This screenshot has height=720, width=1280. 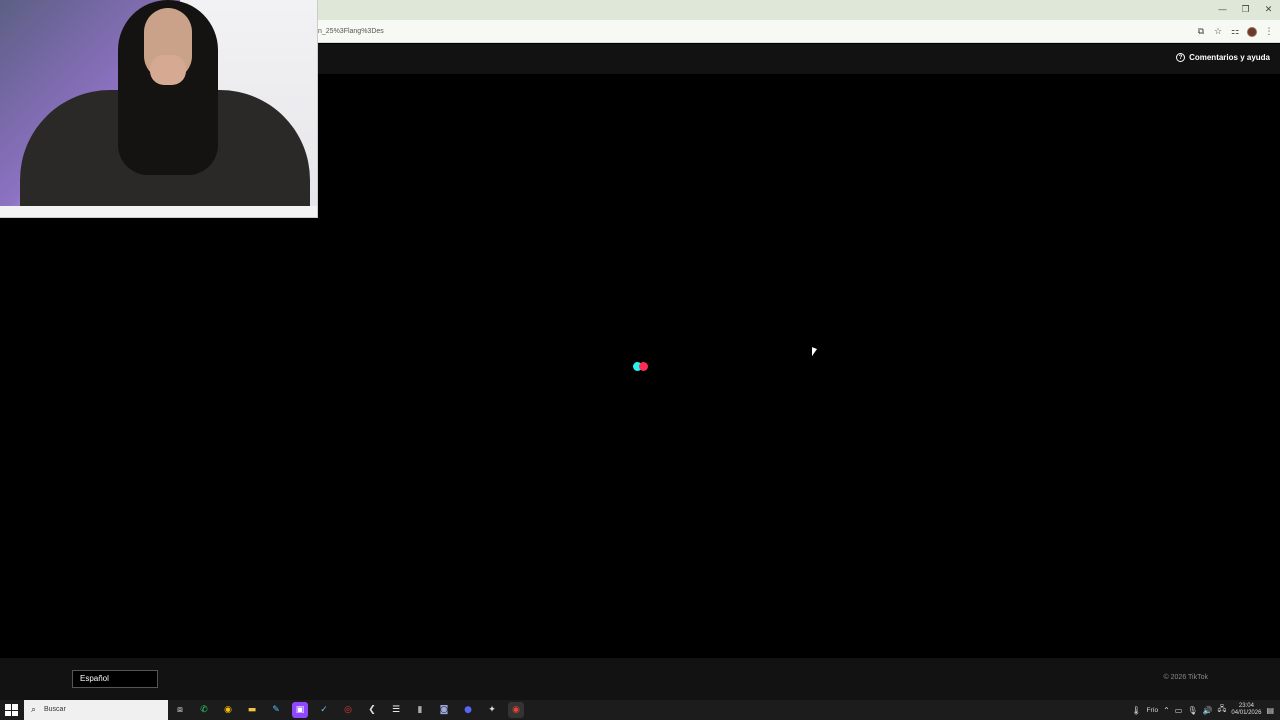 I want to click on chrome-icon: ◉, so click(x=228, y=710).